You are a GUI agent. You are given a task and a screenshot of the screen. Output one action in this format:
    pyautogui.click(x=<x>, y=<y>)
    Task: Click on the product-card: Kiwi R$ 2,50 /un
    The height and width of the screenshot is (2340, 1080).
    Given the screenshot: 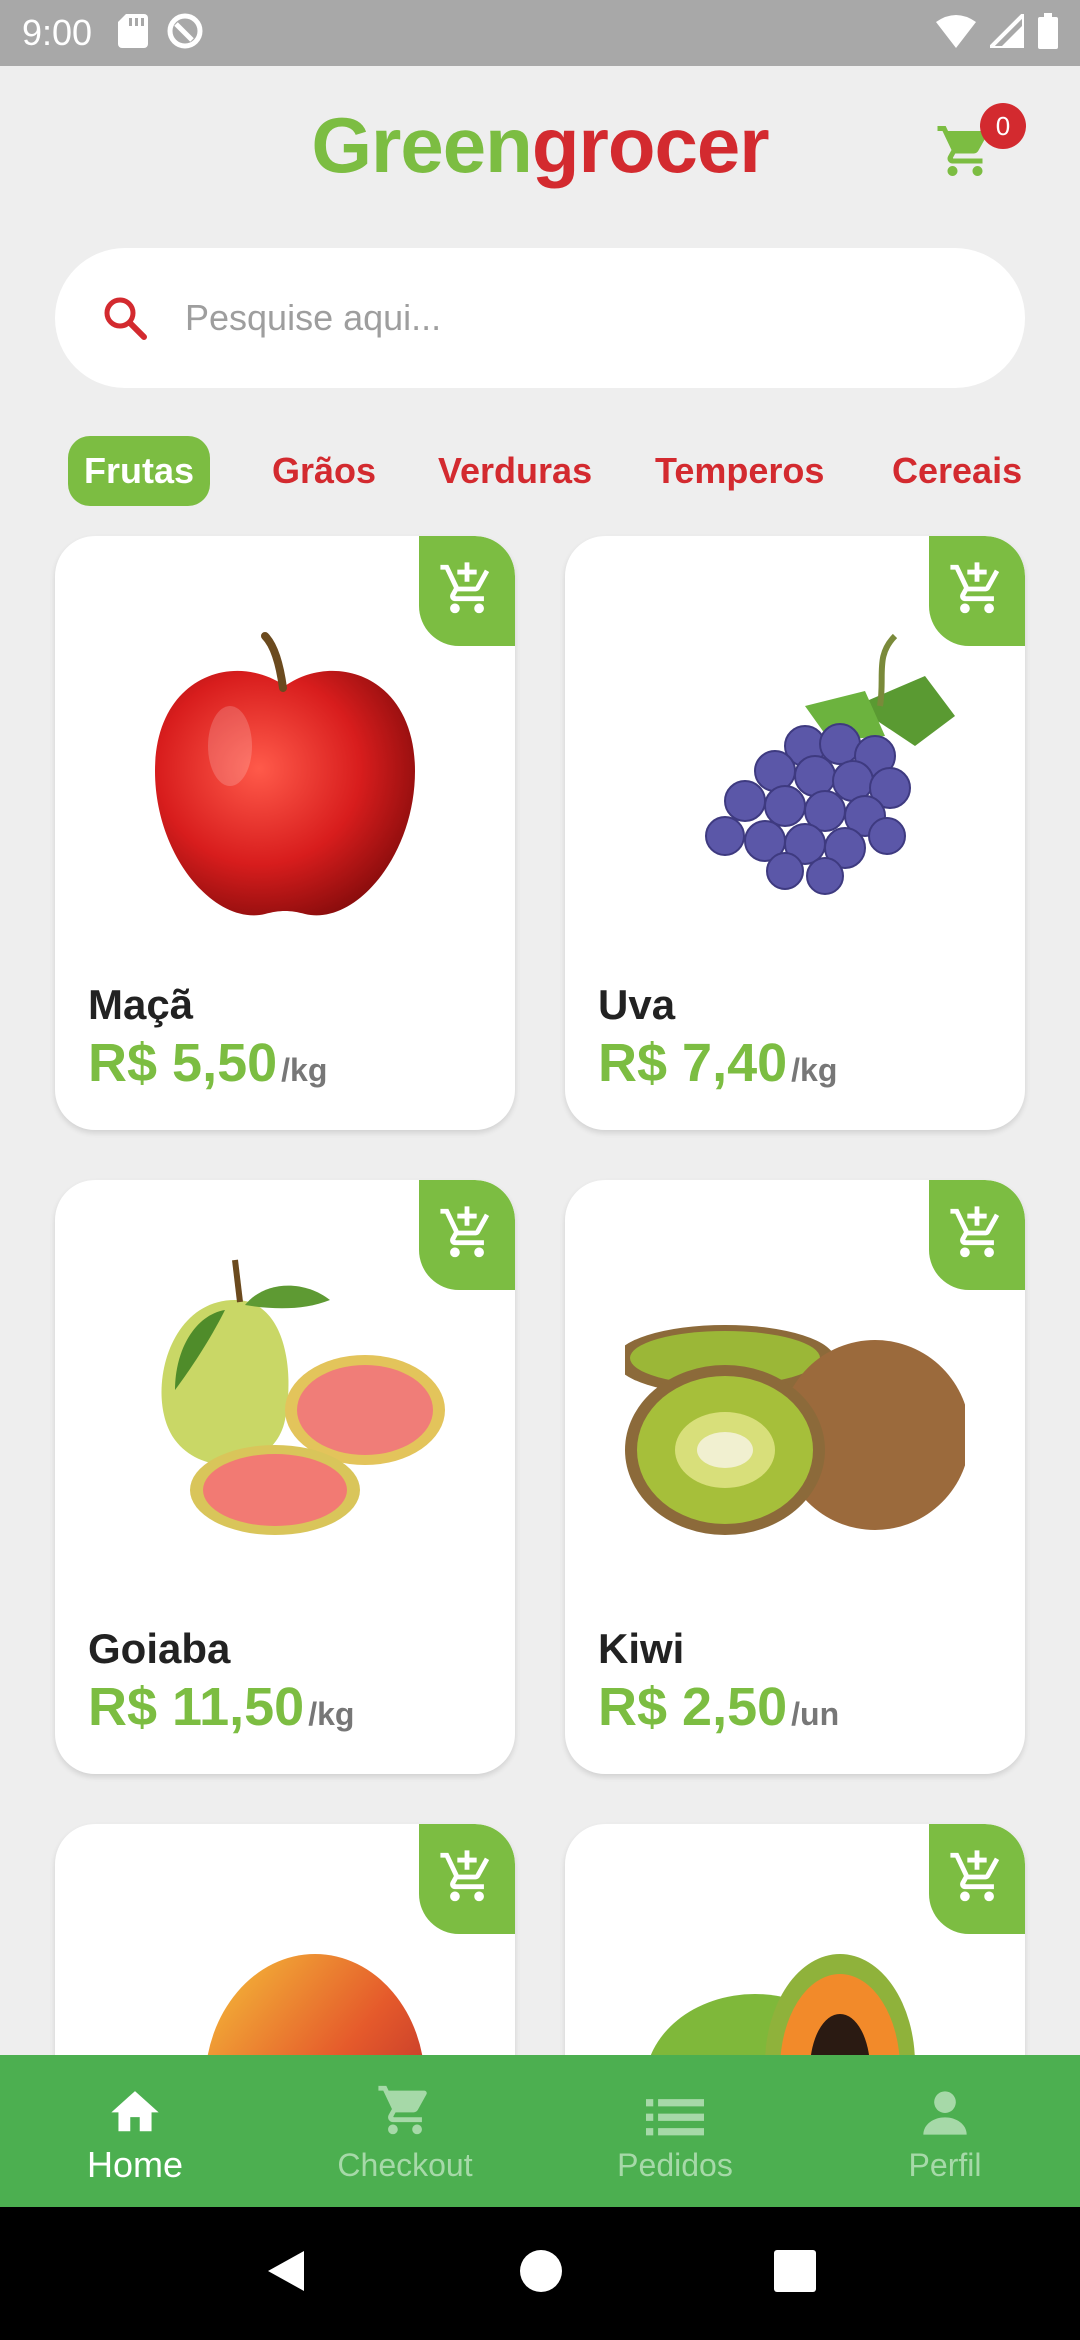 What is the action you would take?
    pyautogui.click(x=795, y=1477)
    